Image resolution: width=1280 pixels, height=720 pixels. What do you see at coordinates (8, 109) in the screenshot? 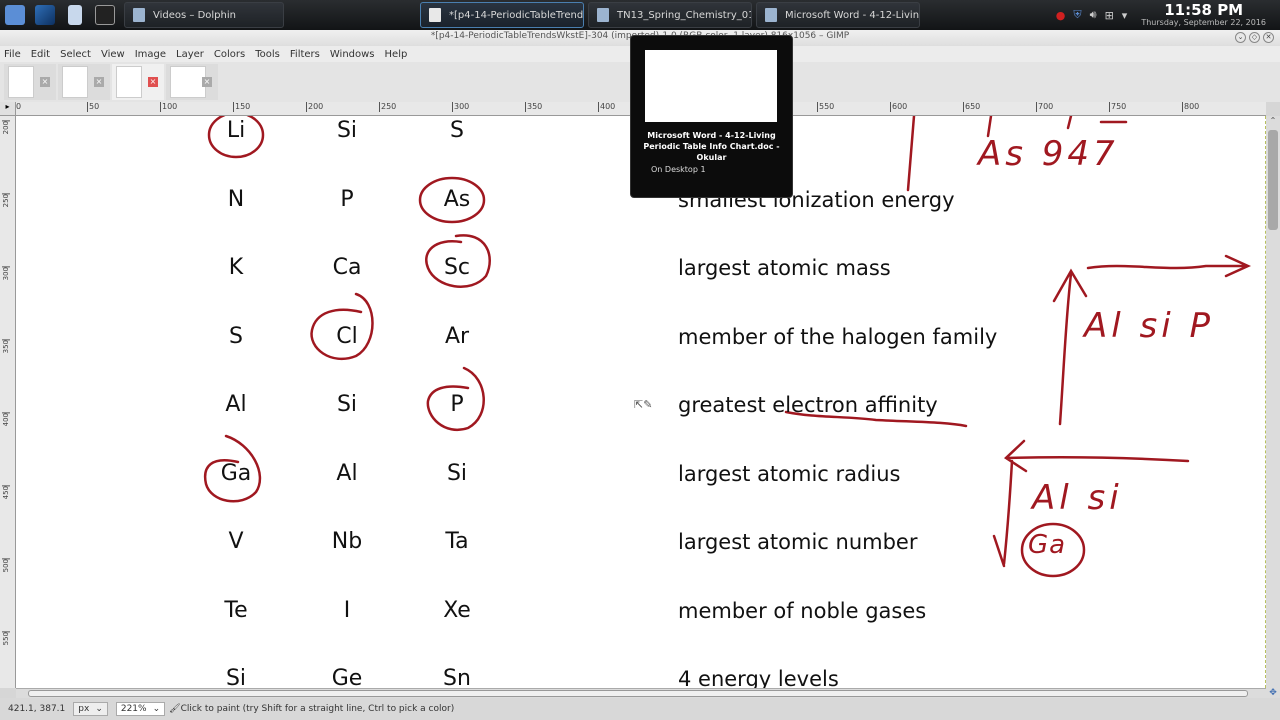
I see `quick-mask-toggle: ▸` at bounding box center [8, 109].